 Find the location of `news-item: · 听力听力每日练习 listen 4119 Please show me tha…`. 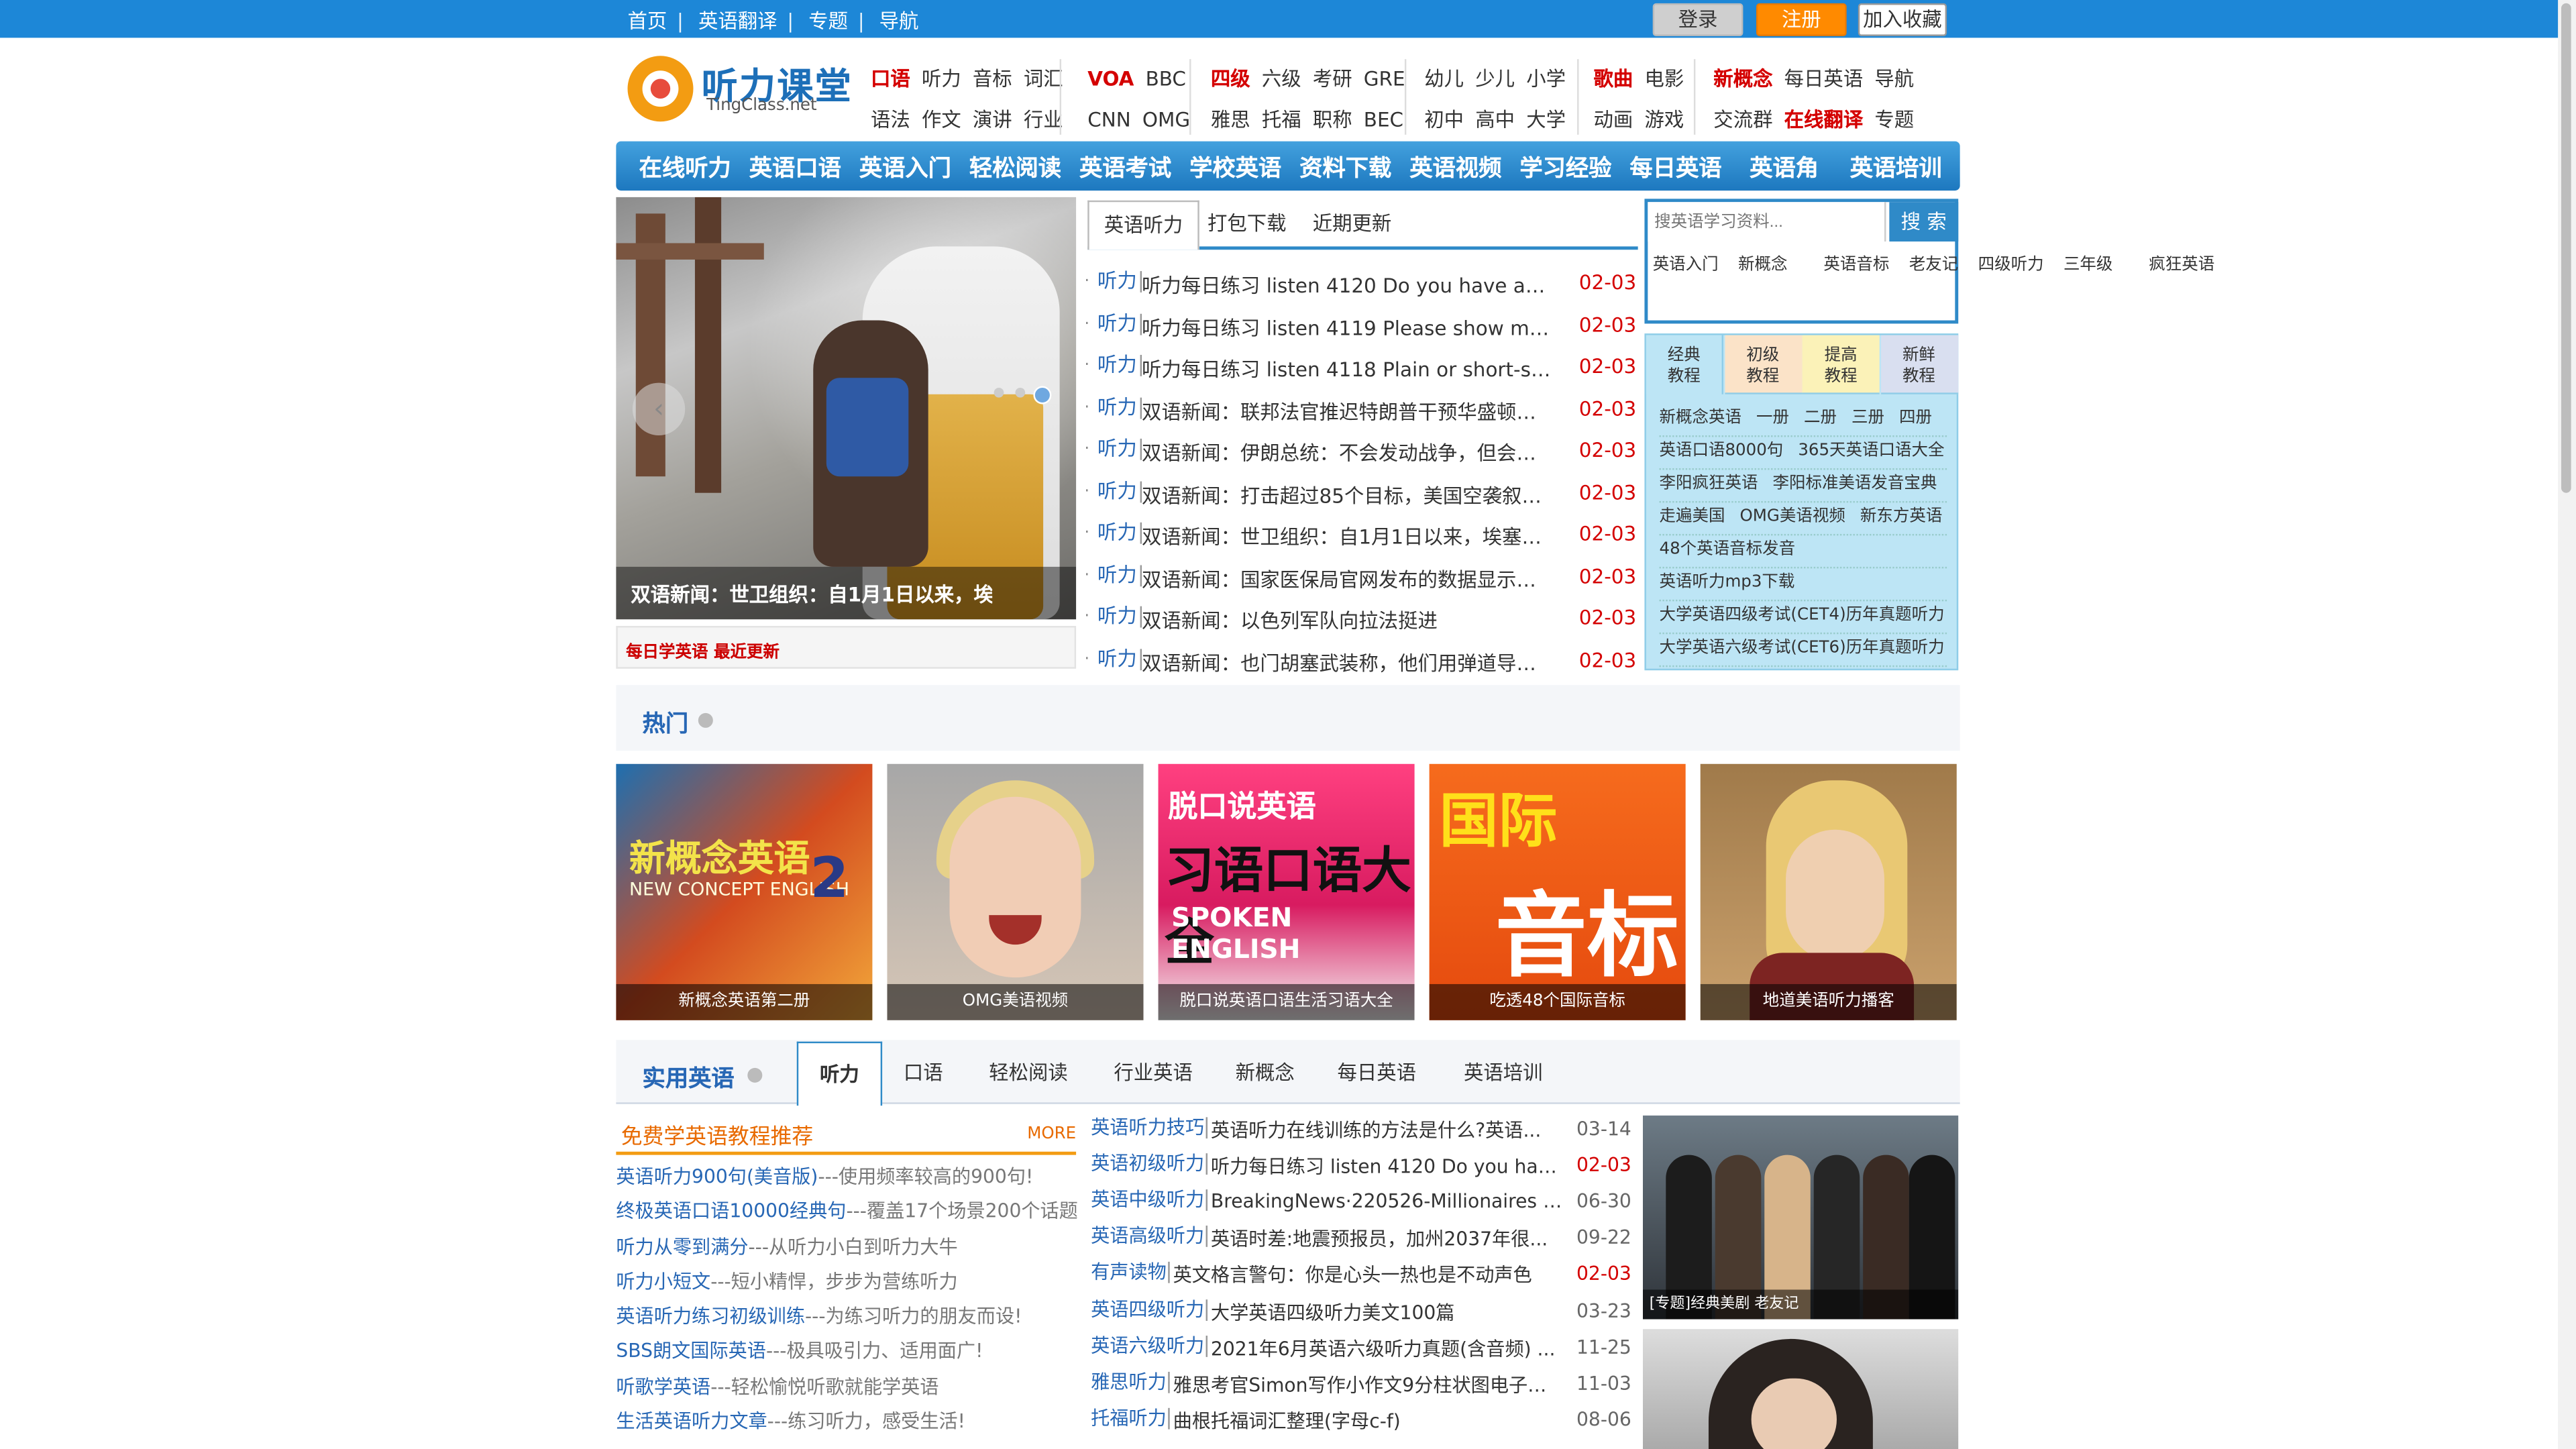

news-item: · 听力听力每日练习 listen 4119 Please show me tha… is located at coordinates (1363, 325).